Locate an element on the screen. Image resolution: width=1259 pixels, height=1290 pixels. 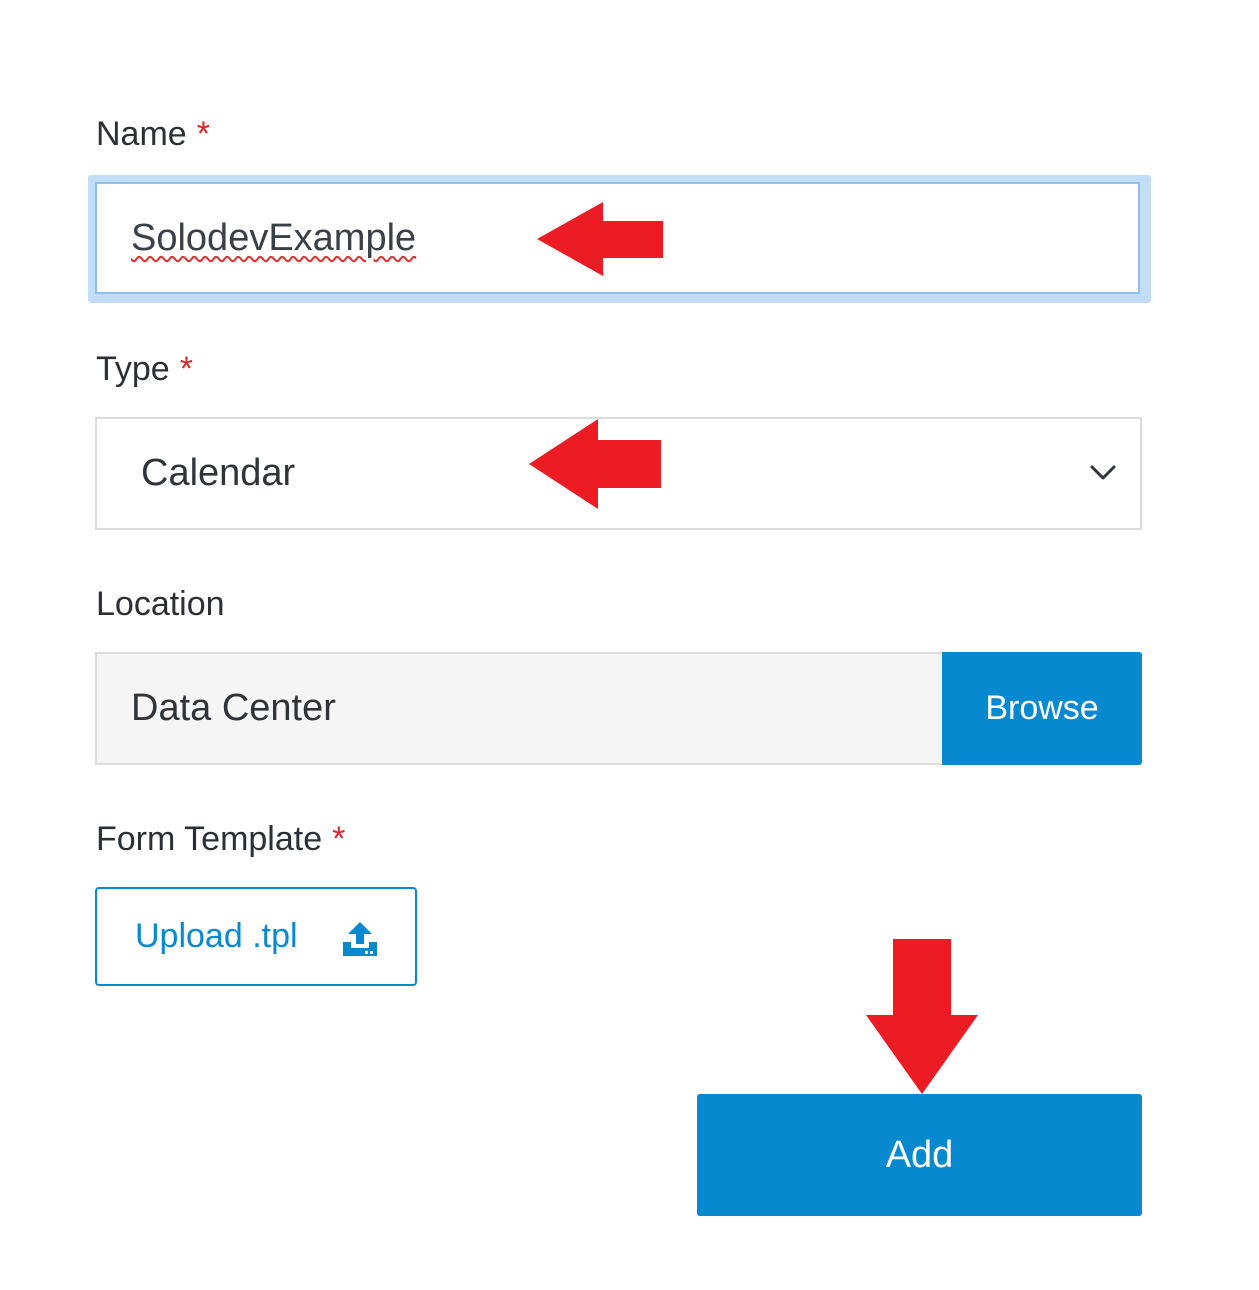
name-input-value: SolodevExample is located at coordinates (274, 237).